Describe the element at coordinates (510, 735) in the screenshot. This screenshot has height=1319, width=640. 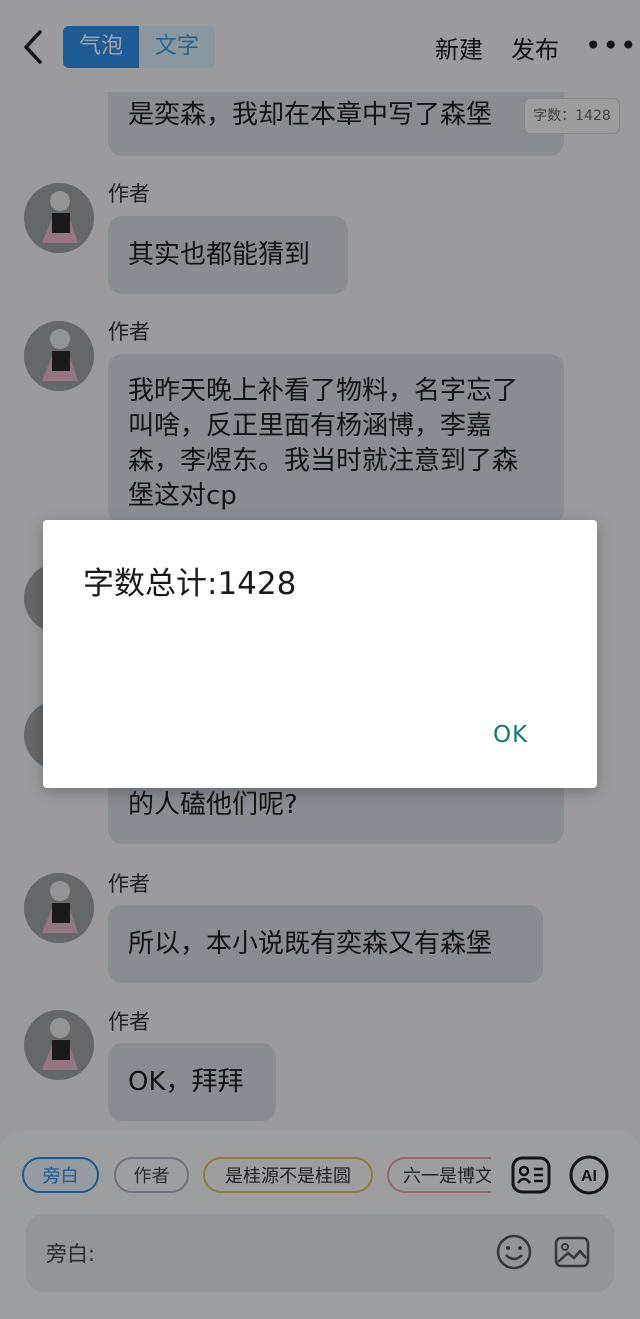
I see `ok-button: OK` at that location.